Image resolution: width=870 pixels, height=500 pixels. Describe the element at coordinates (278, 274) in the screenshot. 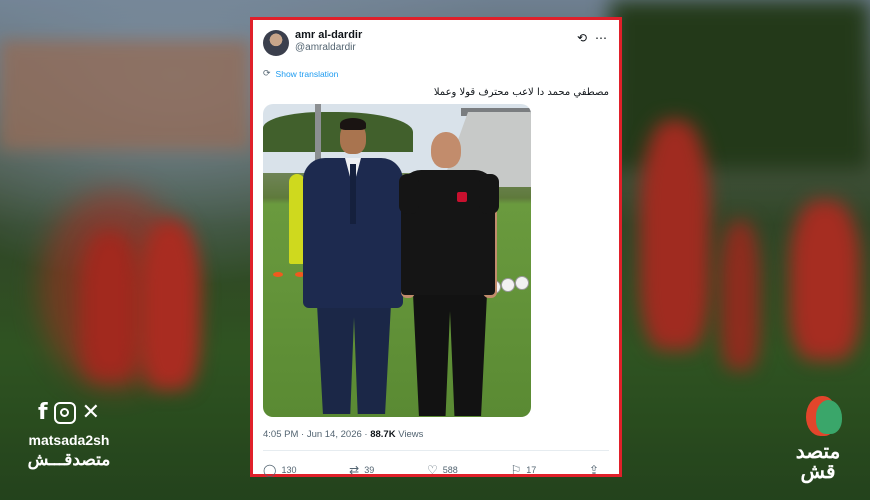

I see `photo-cone` at that location.